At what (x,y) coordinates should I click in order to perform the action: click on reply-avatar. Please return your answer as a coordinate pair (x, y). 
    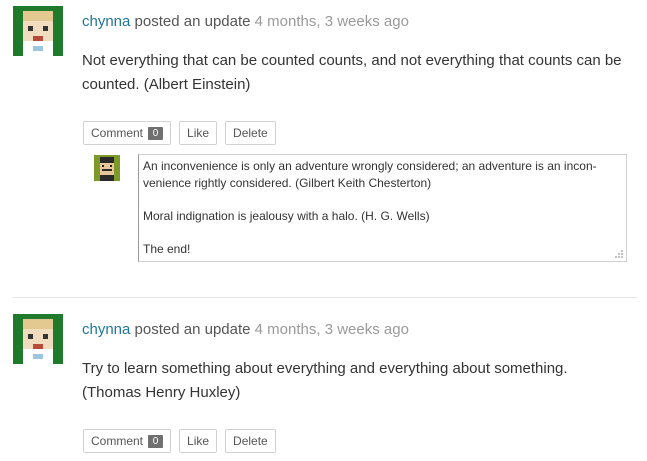
    Looking at the image, I should click on (107, 168).